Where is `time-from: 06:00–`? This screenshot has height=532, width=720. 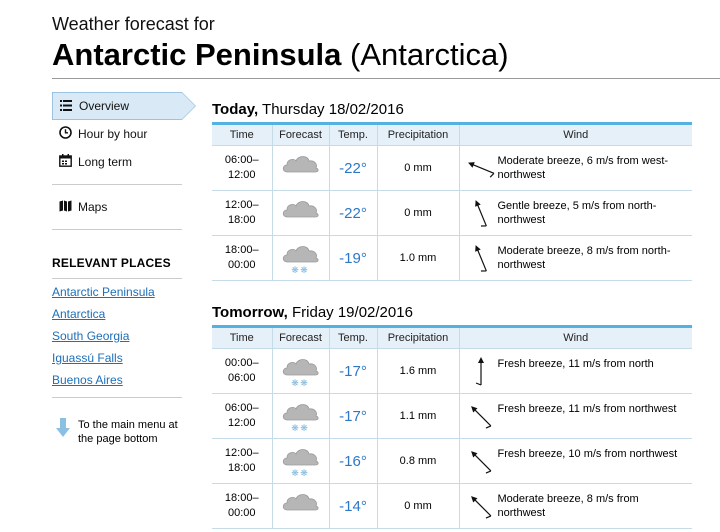 time-from: 06:00– is located at coordinates (241, 160).